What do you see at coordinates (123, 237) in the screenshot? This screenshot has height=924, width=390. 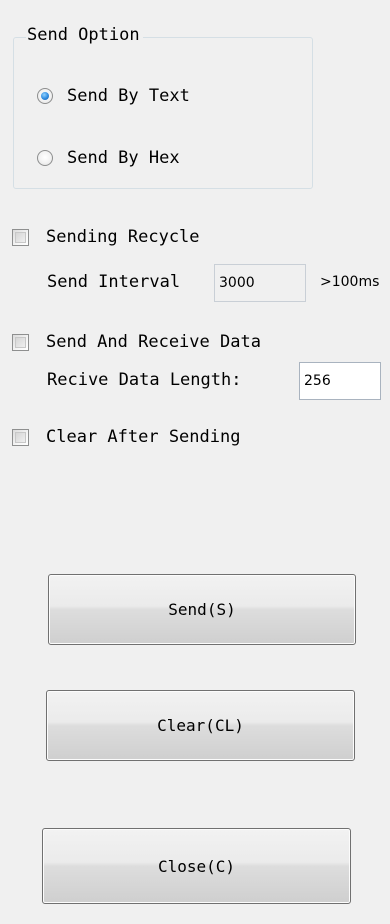 I see `sending-recycle-label: Sending Recycle` at bounding box center [123, 237].